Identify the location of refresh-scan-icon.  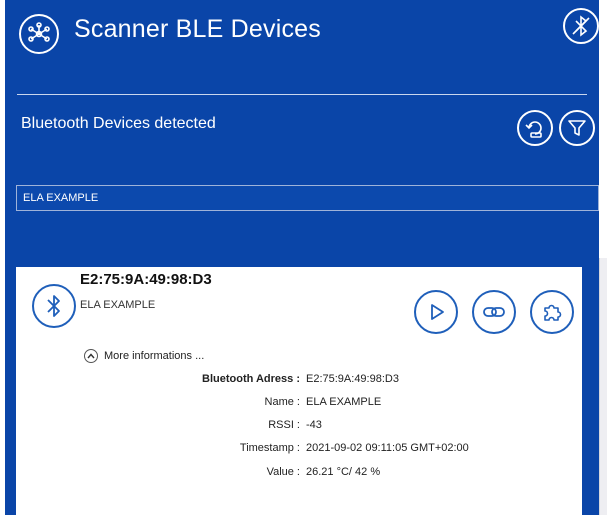
(533, 129).